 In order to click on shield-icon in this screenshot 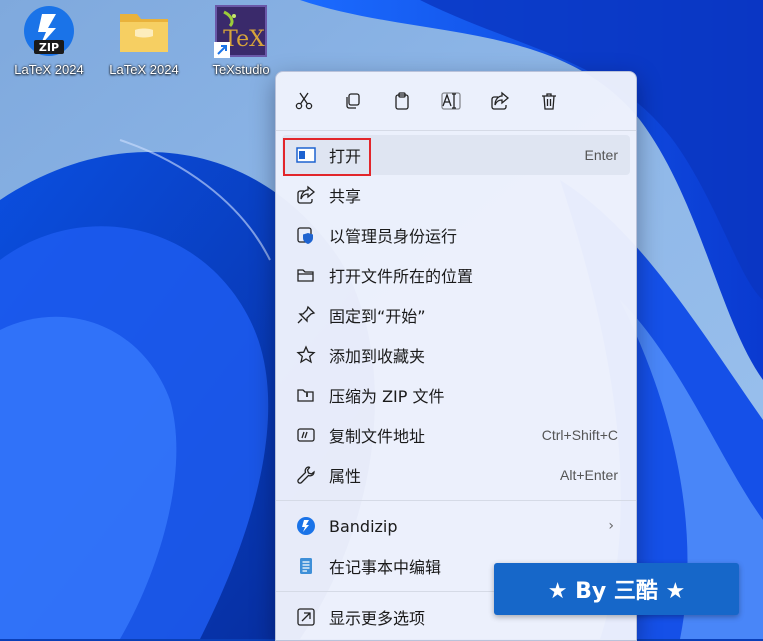, I will do `click(306, 235)`.